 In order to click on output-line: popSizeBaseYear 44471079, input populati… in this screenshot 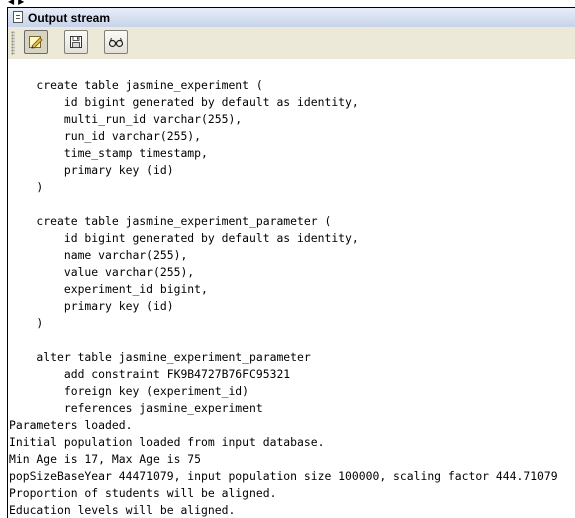, I will do `click(283, 476)`.